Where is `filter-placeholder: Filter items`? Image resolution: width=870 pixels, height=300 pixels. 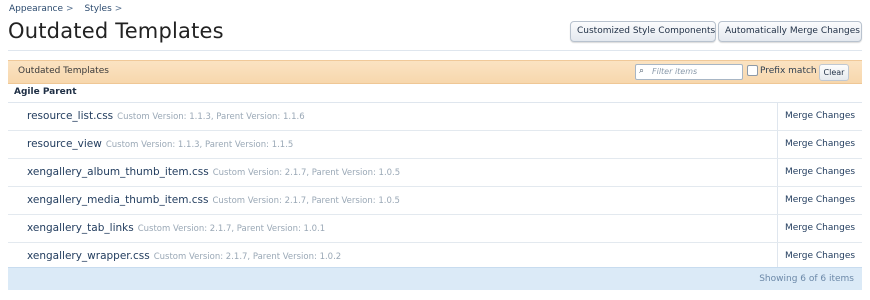
filter-placeholder: Filter items is located at coordinates (675, 71).